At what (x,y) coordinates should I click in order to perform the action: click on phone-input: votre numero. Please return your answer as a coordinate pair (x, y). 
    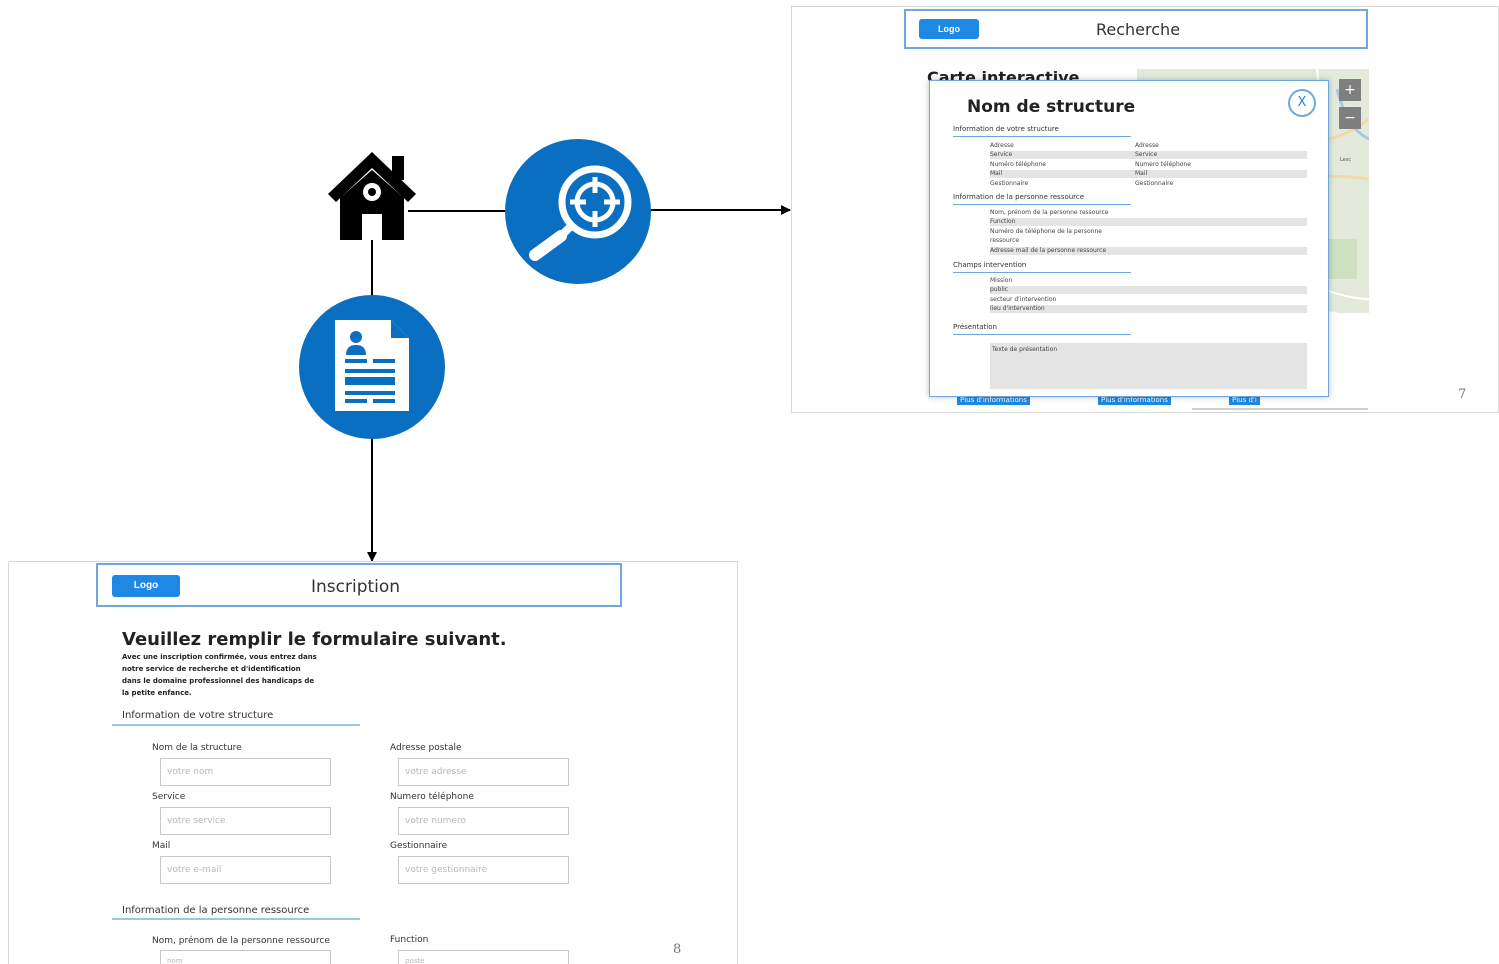
    Looking at the image, I should click on (483, 821).